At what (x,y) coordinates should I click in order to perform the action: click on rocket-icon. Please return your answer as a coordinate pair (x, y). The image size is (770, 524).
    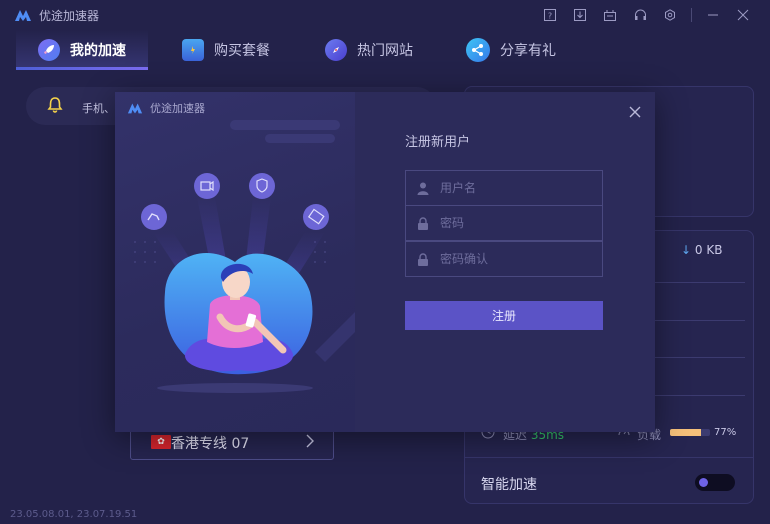
    Looking at the image, I should click on (49, 50).